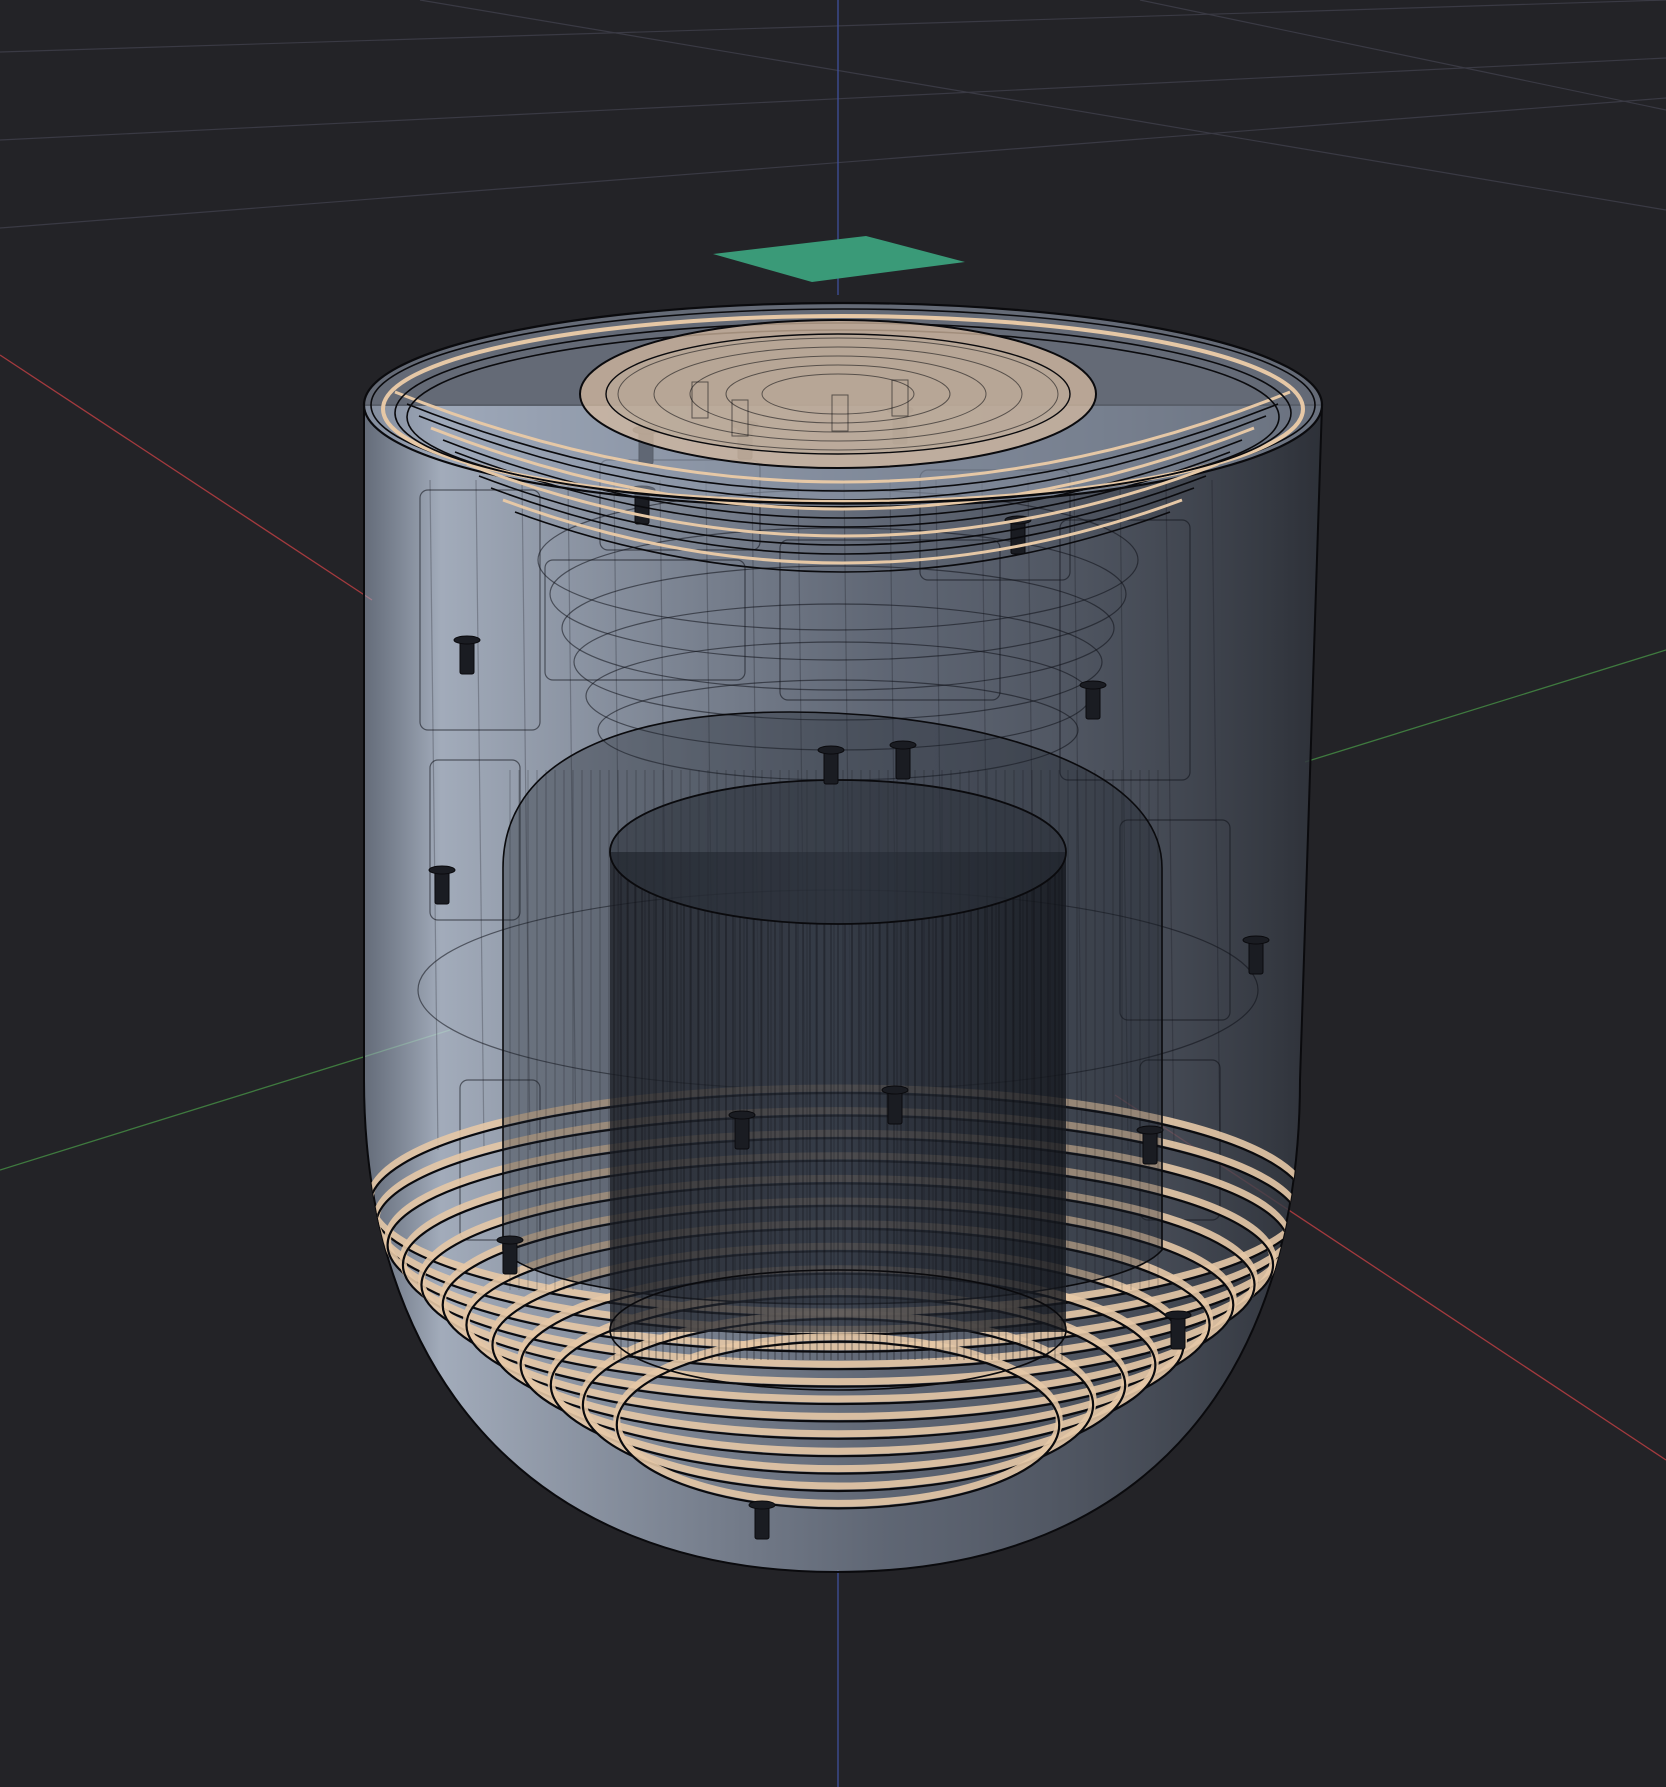 The width and height of the screenshot is (1666, 1787). What do you see at coordinates (839, 259) in the screenshot?
I see `light-plane-gizmo` at bounding box center [839, 259].